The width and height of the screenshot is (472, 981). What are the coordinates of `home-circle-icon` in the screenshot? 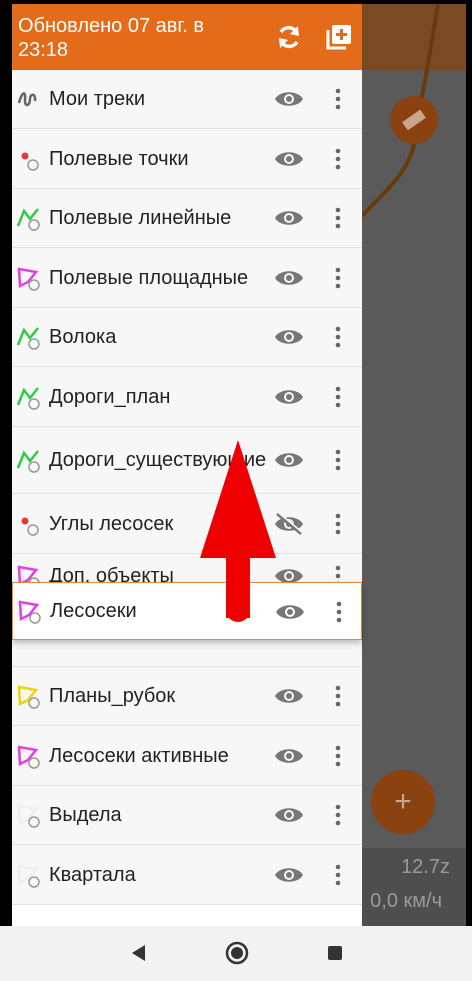 It's located at (237, 953).